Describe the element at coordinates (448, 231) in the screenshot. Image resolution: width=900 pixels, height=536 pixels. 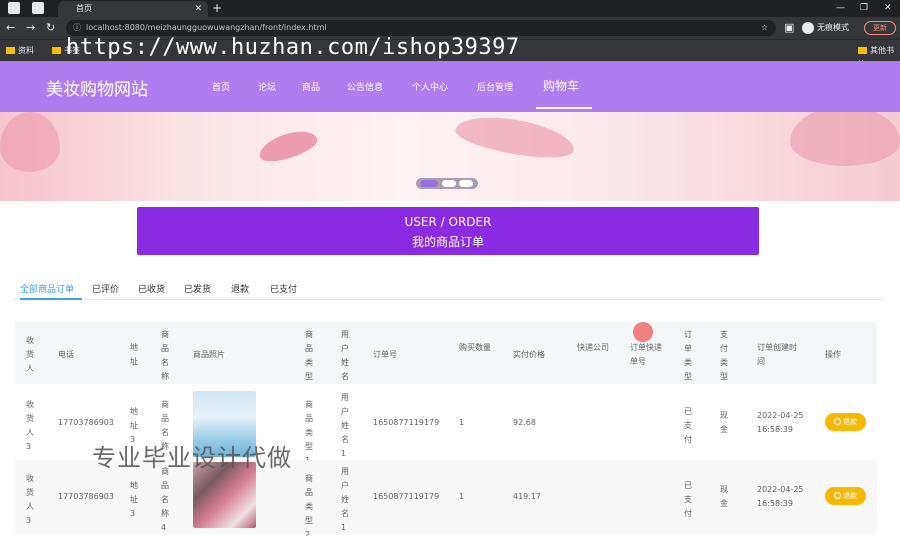
I see `order-section-title: USER / ORDER 我的商品订单` at that location.